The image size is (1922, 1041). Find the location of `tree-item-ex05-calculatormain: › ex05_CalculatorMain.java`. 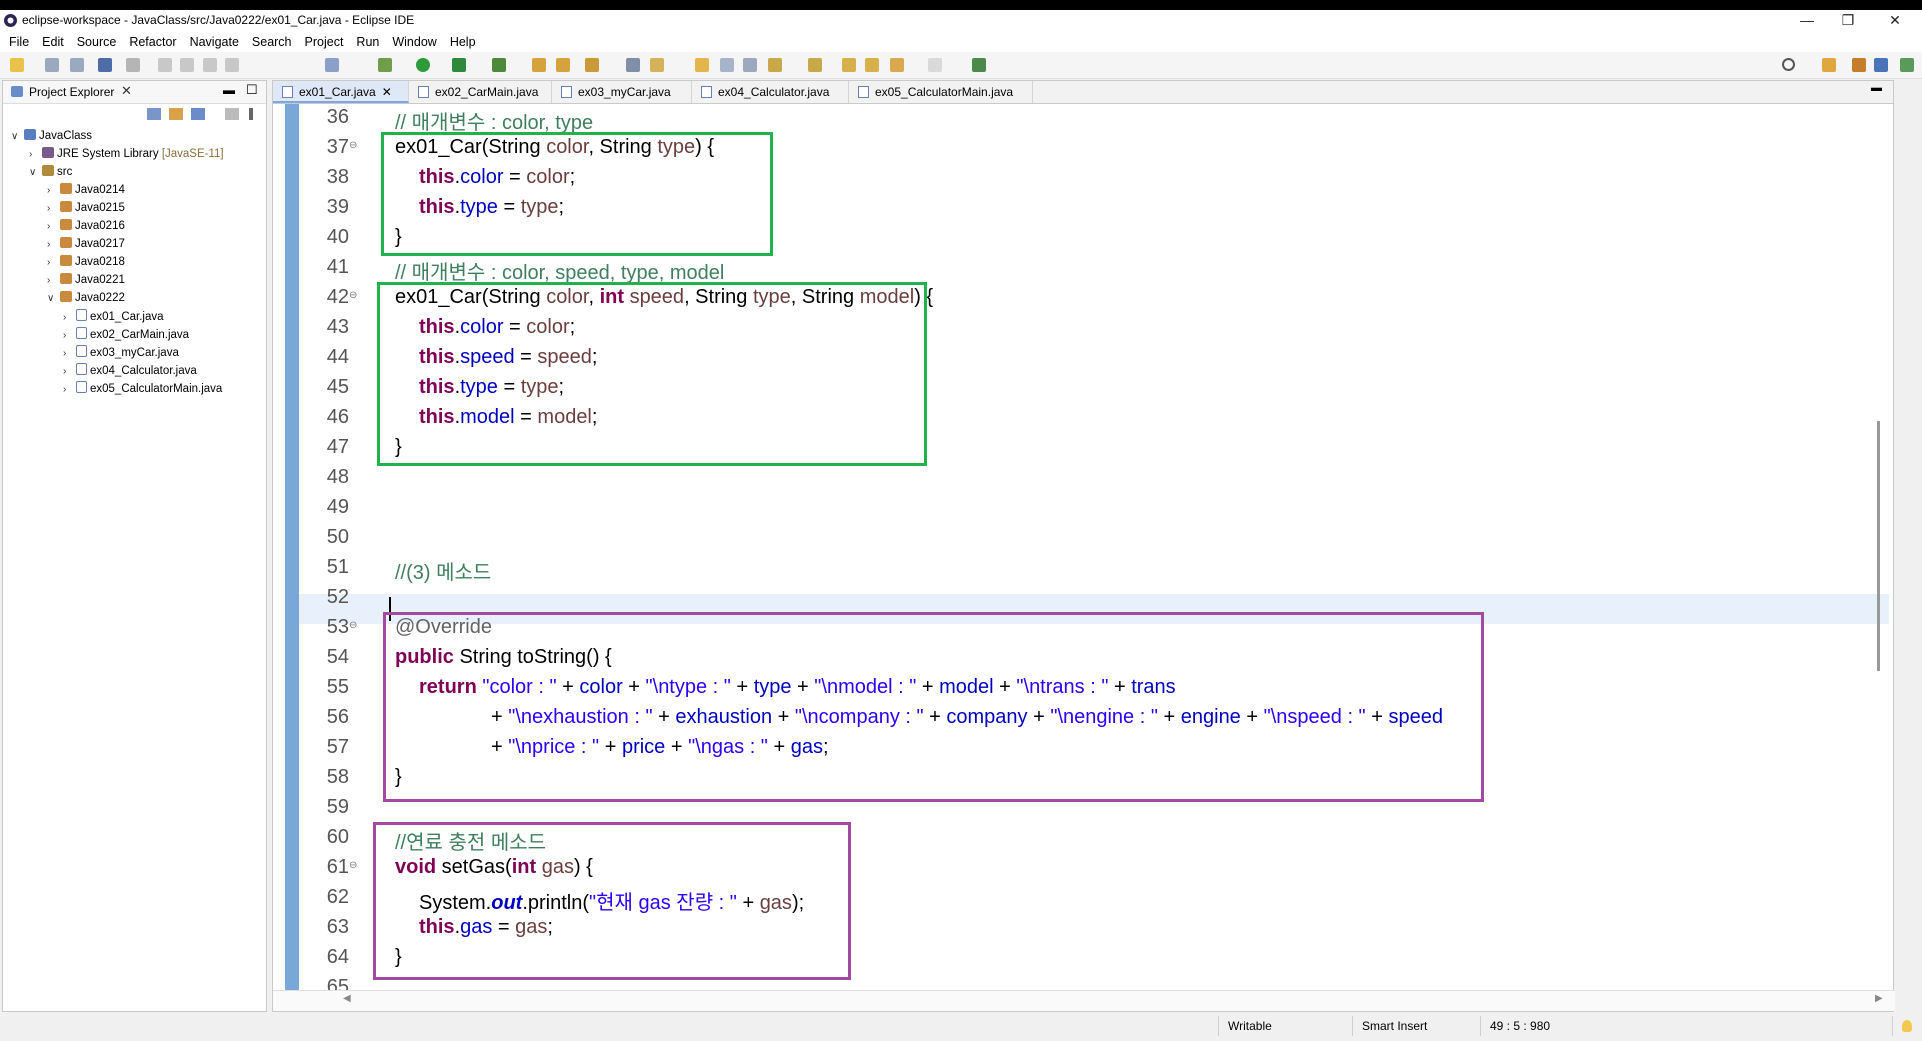

tree-item-ex05-calculatormain: › ex05_CalculatorMain.java is located at coordinates (142, 390).